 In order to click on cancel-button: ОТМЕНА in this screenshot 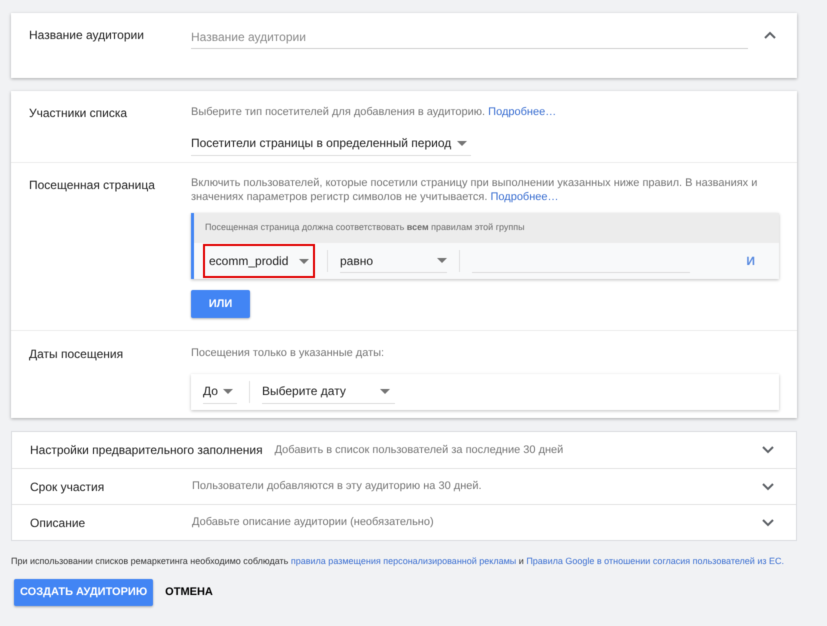, I will do `click(189, 592)`.